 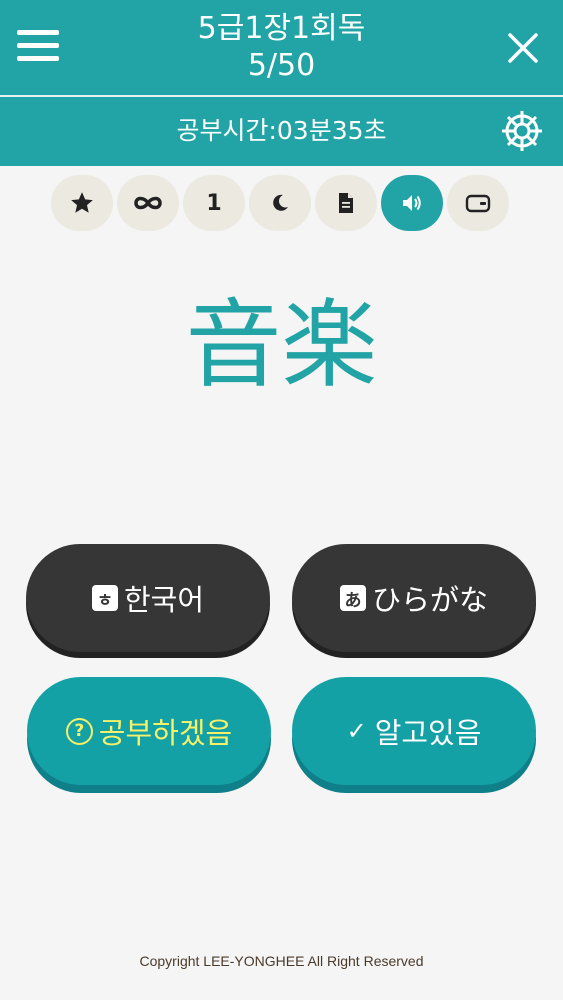 I want to click on question-icon: ?, so click(x=79, y=731).